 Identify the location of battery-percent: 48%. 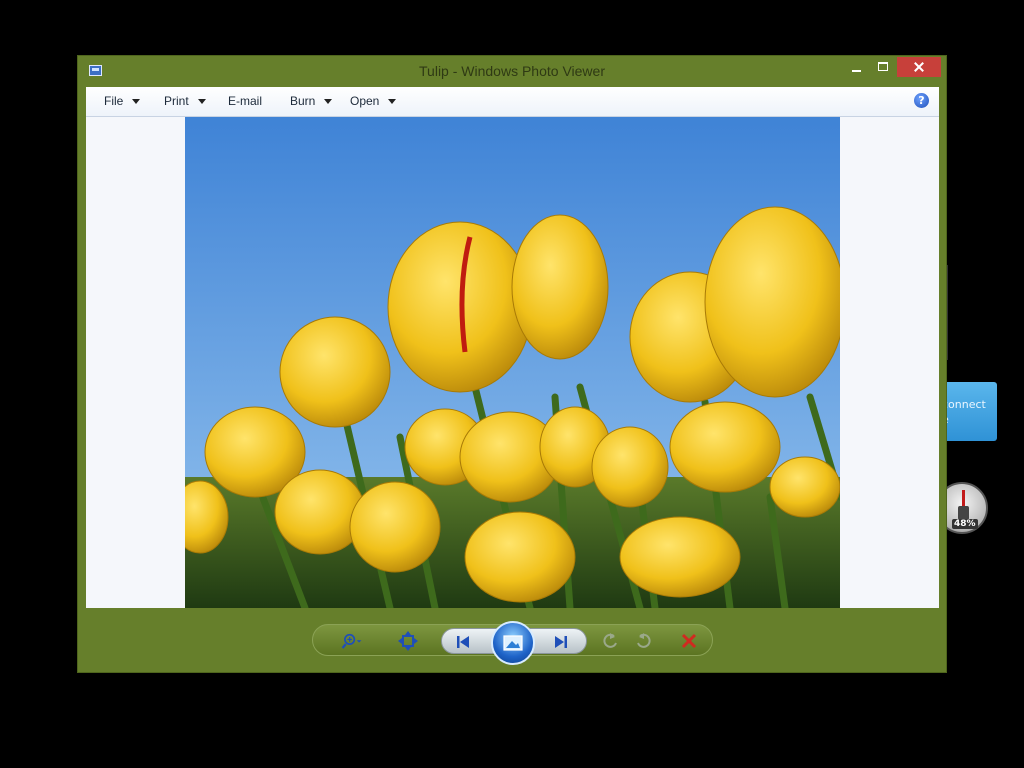
(965, 524).